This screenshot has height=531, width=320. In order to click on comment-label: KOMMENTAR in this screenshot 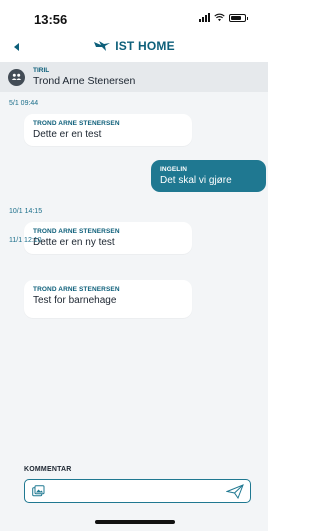, I will do `click(48, 469)`.